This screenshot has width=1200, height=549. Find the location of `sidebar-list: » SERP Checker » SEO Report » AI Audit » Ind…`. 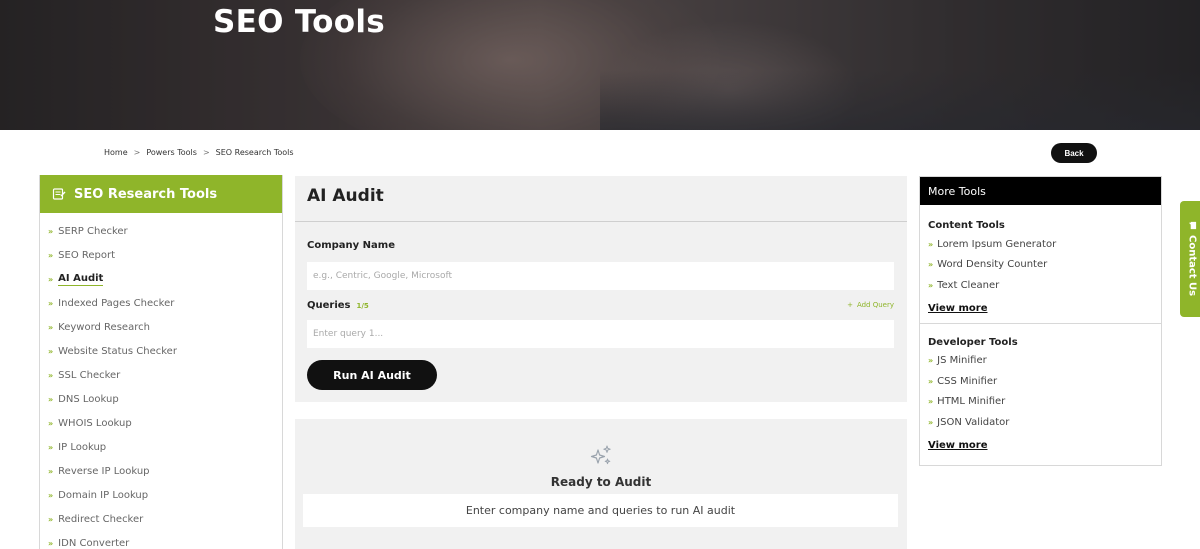

sidebar-list: » SERP Checker » SEO Report » AI Audit » Ind… is located at coordinates (161, 381).